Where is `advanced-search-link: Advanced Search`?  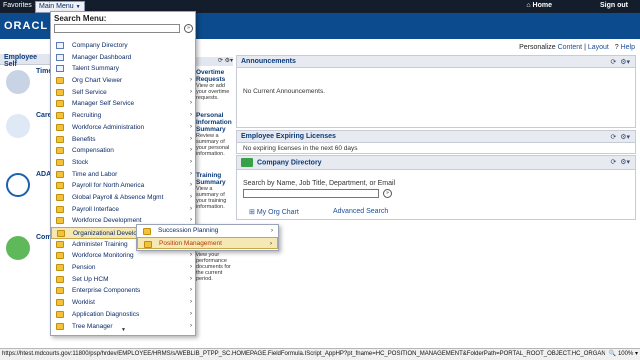 advanced-search-link: Advanced Search is located at coordinates (360, 211).